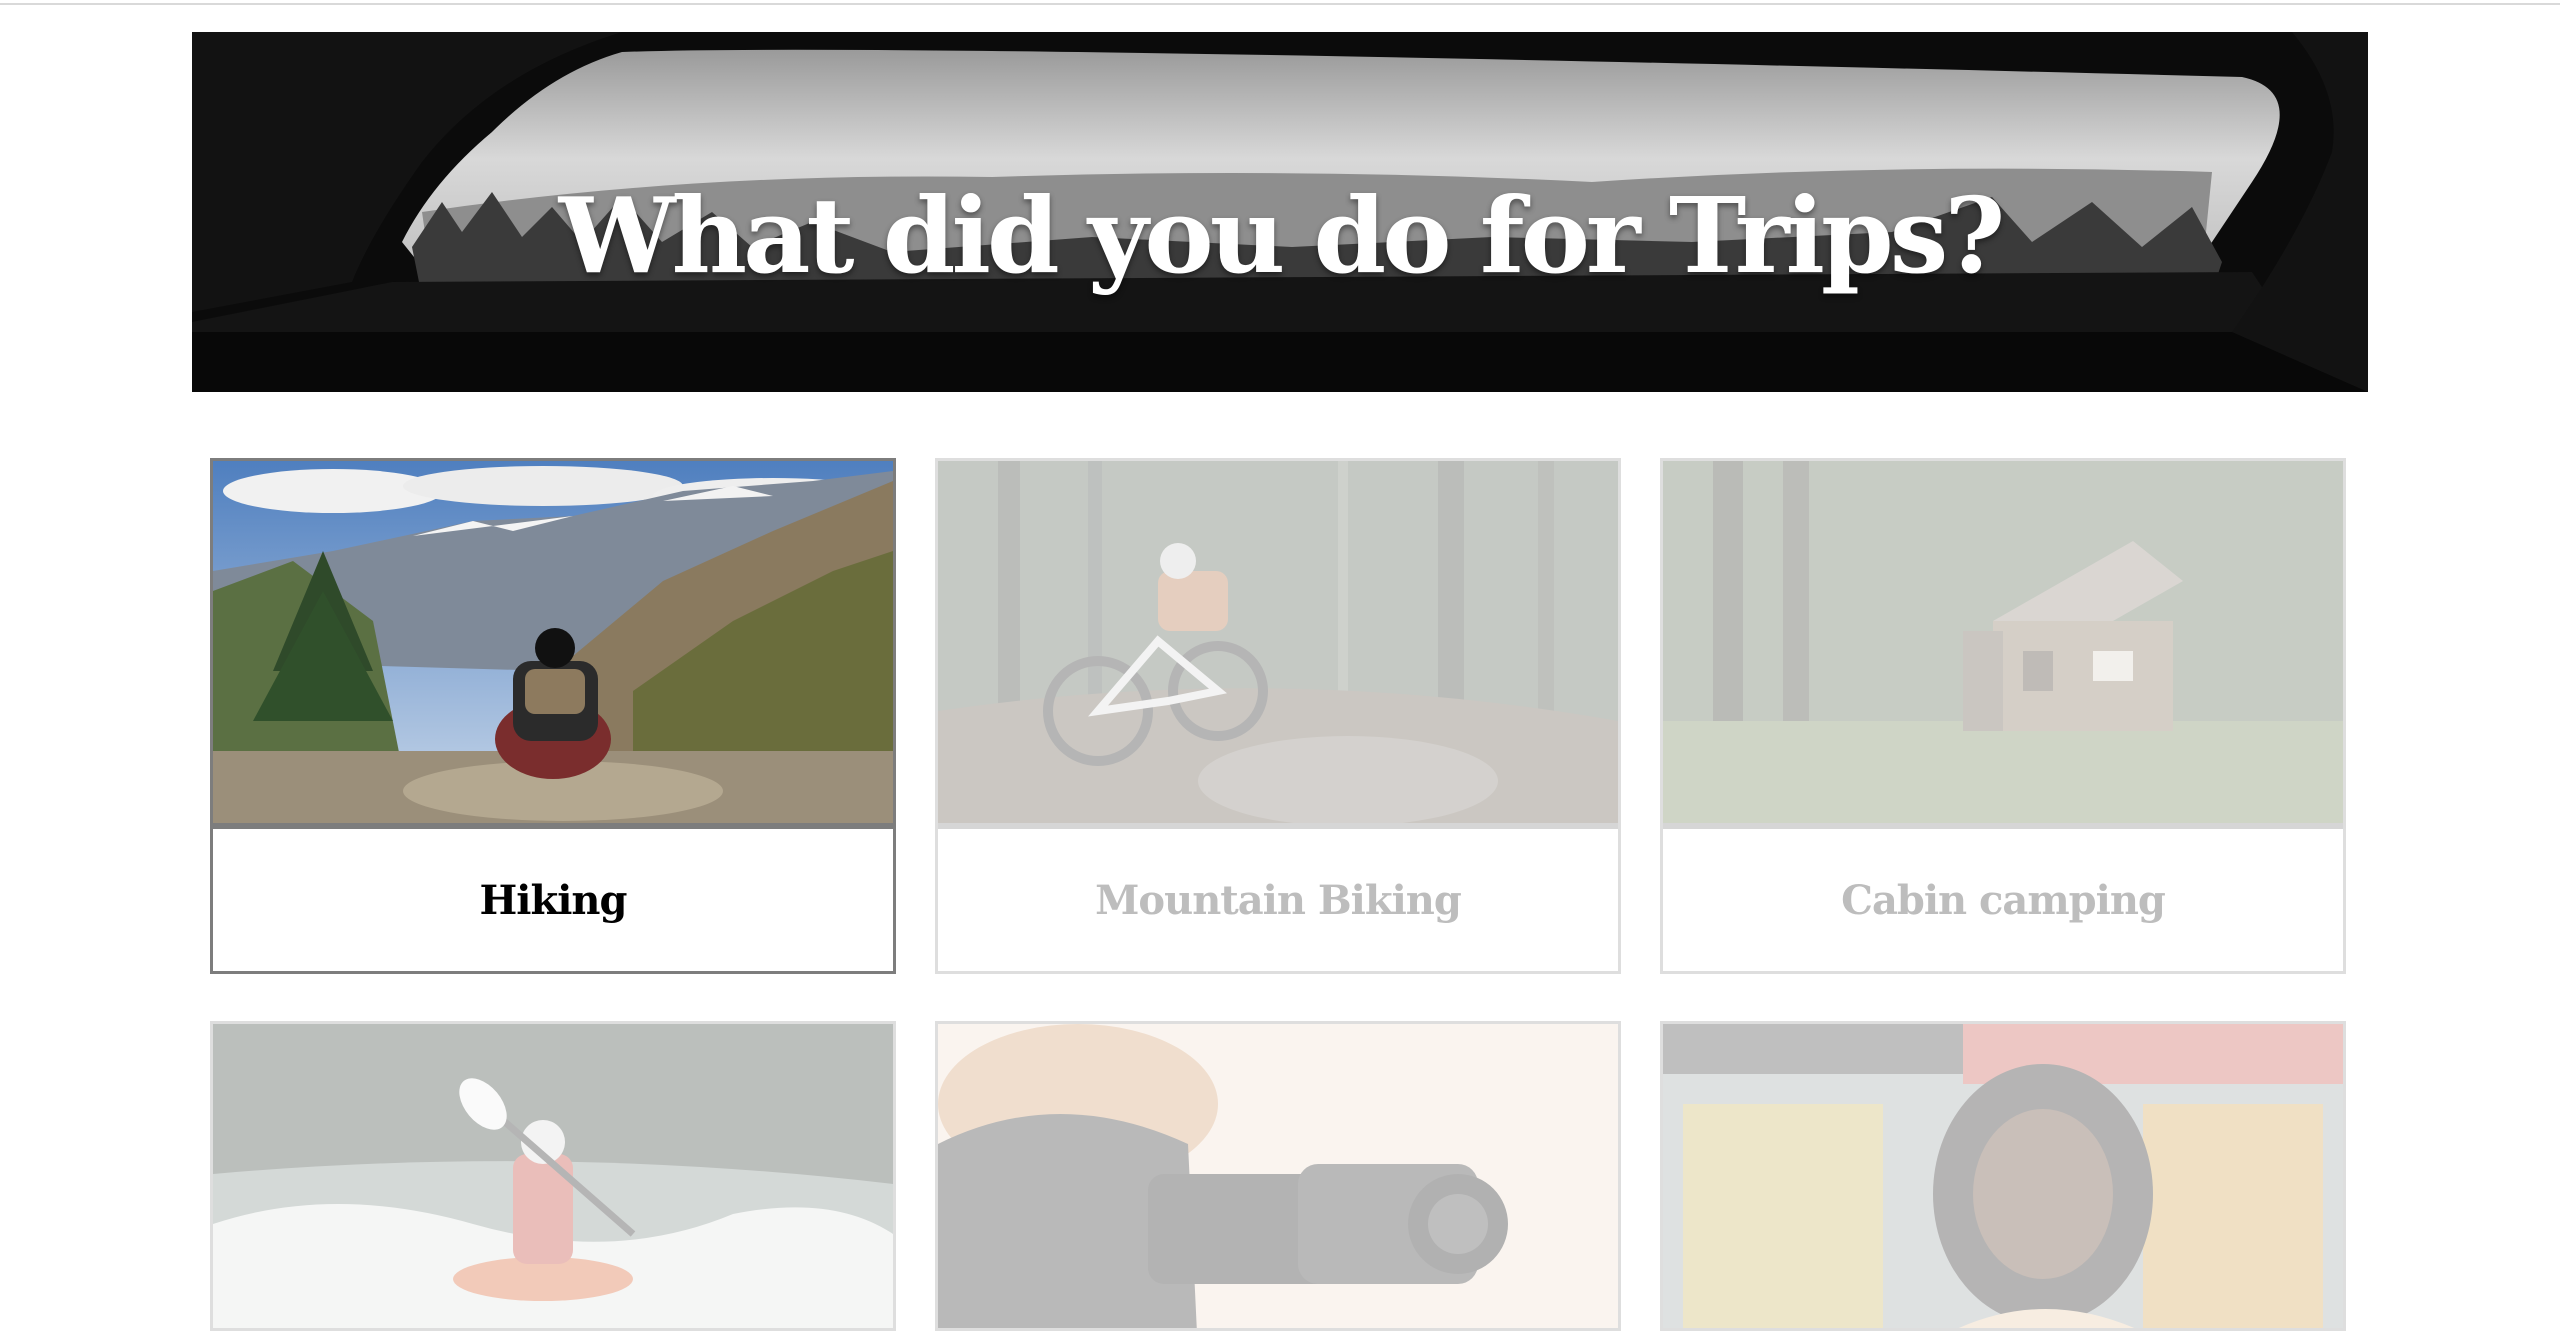 Image resolution: width=2560 pixels, height=1331 pixels. Describe the element at coordinates (1282, 235) in the screenshot. I see `page-title: What did you do for Trips?` at that location.